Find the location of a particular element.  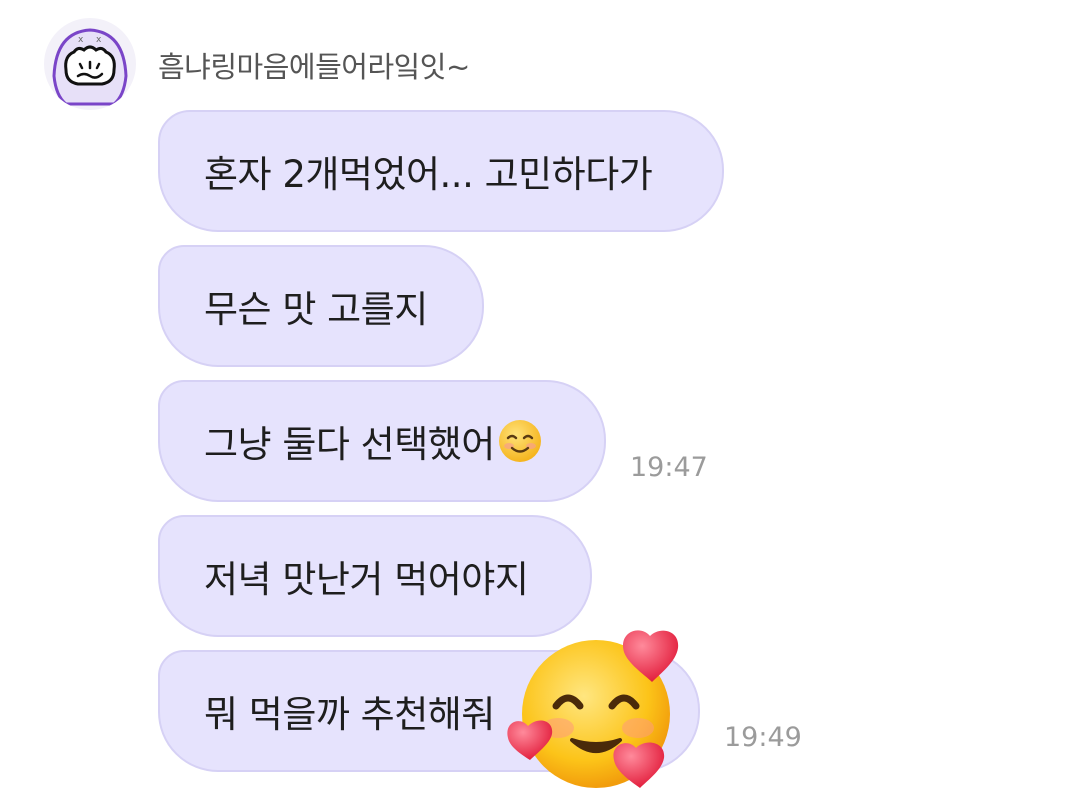

message-timestamp: 19:49 is located at coordinates (763, 737).